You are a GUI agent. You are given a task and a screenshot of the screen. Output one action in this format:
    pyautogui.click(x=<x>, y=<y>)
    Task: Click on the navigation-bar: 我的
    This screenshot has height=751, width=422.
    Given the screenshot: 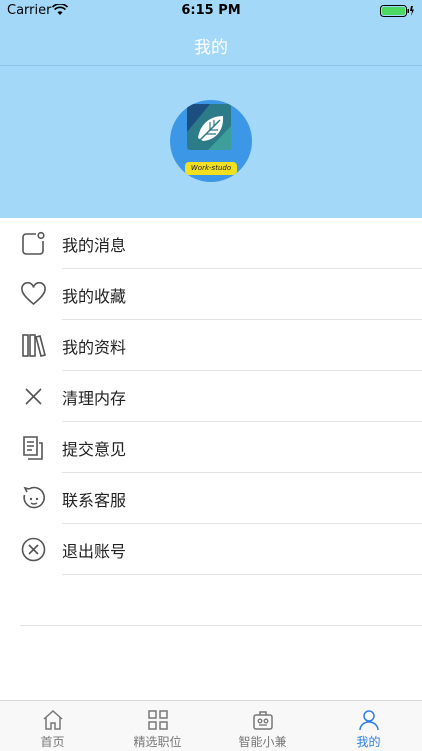 What is the action you would take?
    pyautogui.click(x=211, y=44)
    